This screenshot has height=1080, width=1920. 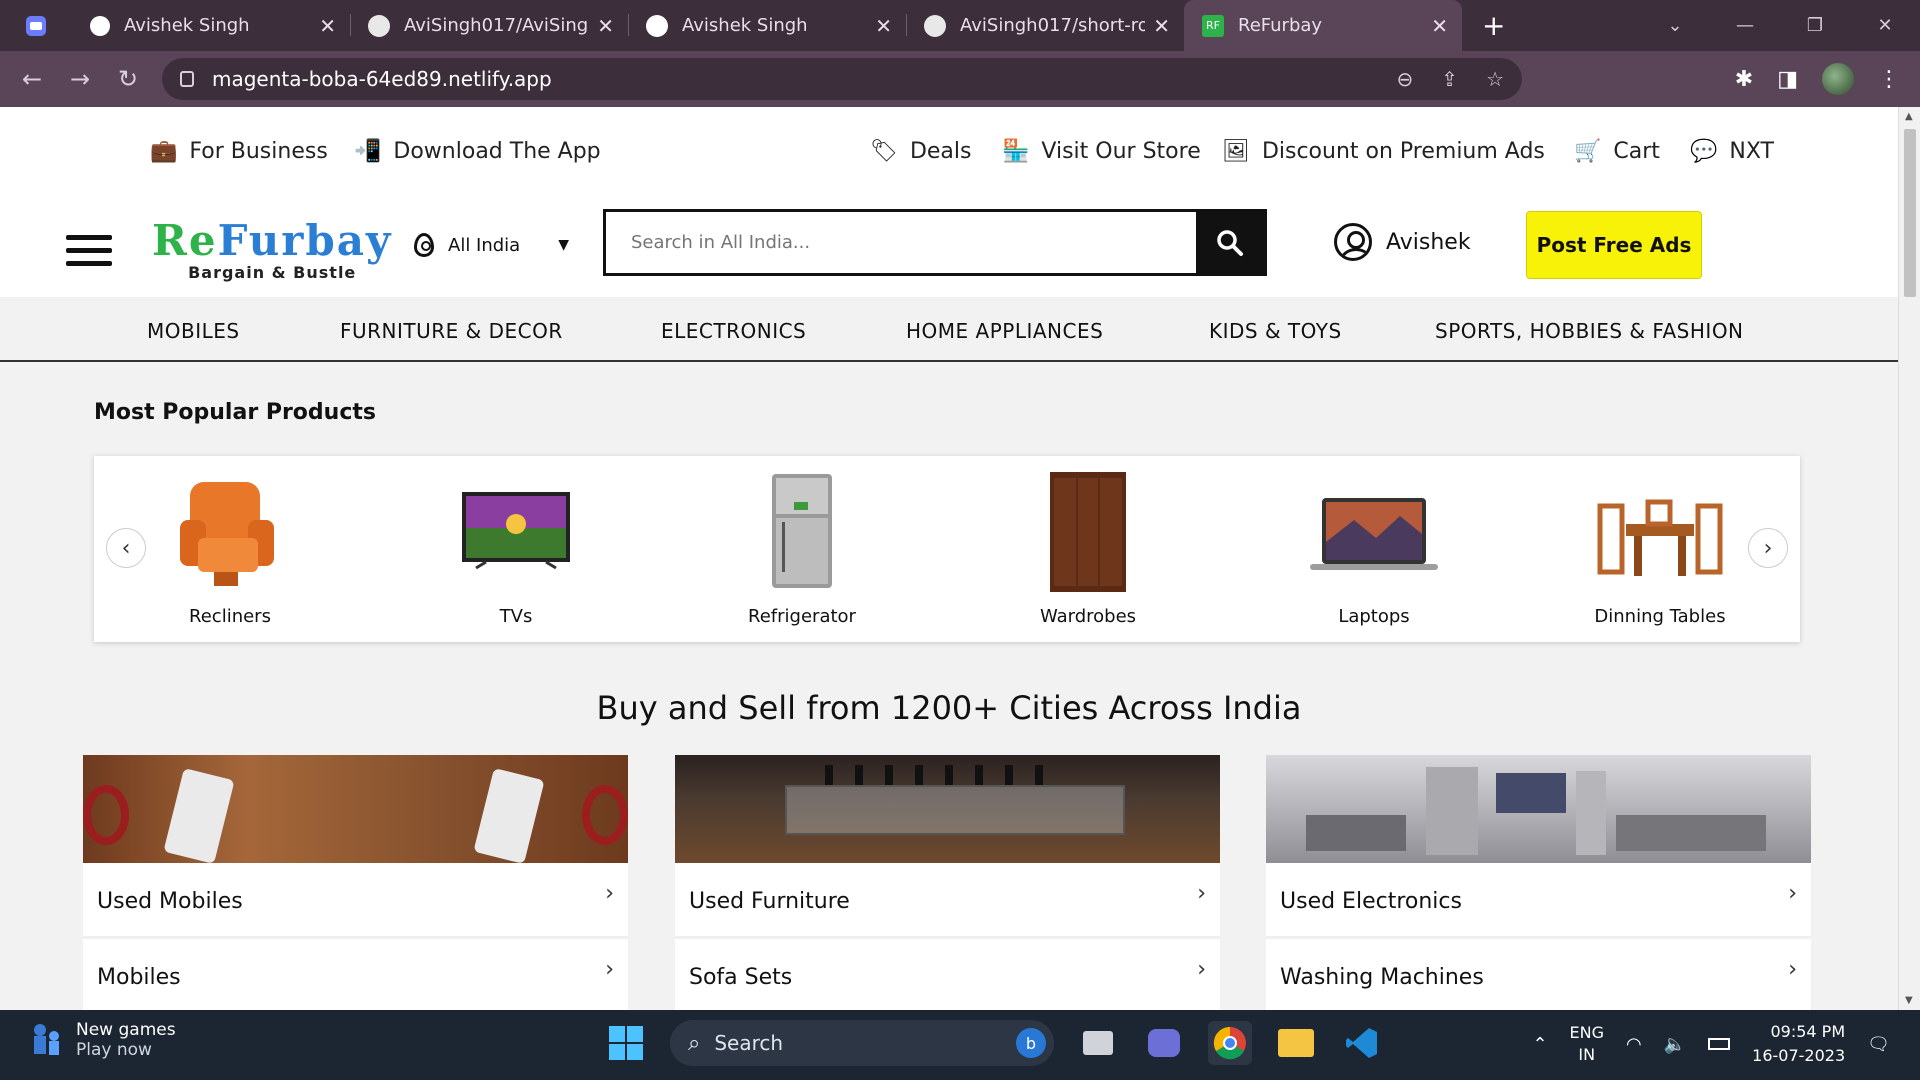 I want to click on search-input, so click(x=901, y=242).